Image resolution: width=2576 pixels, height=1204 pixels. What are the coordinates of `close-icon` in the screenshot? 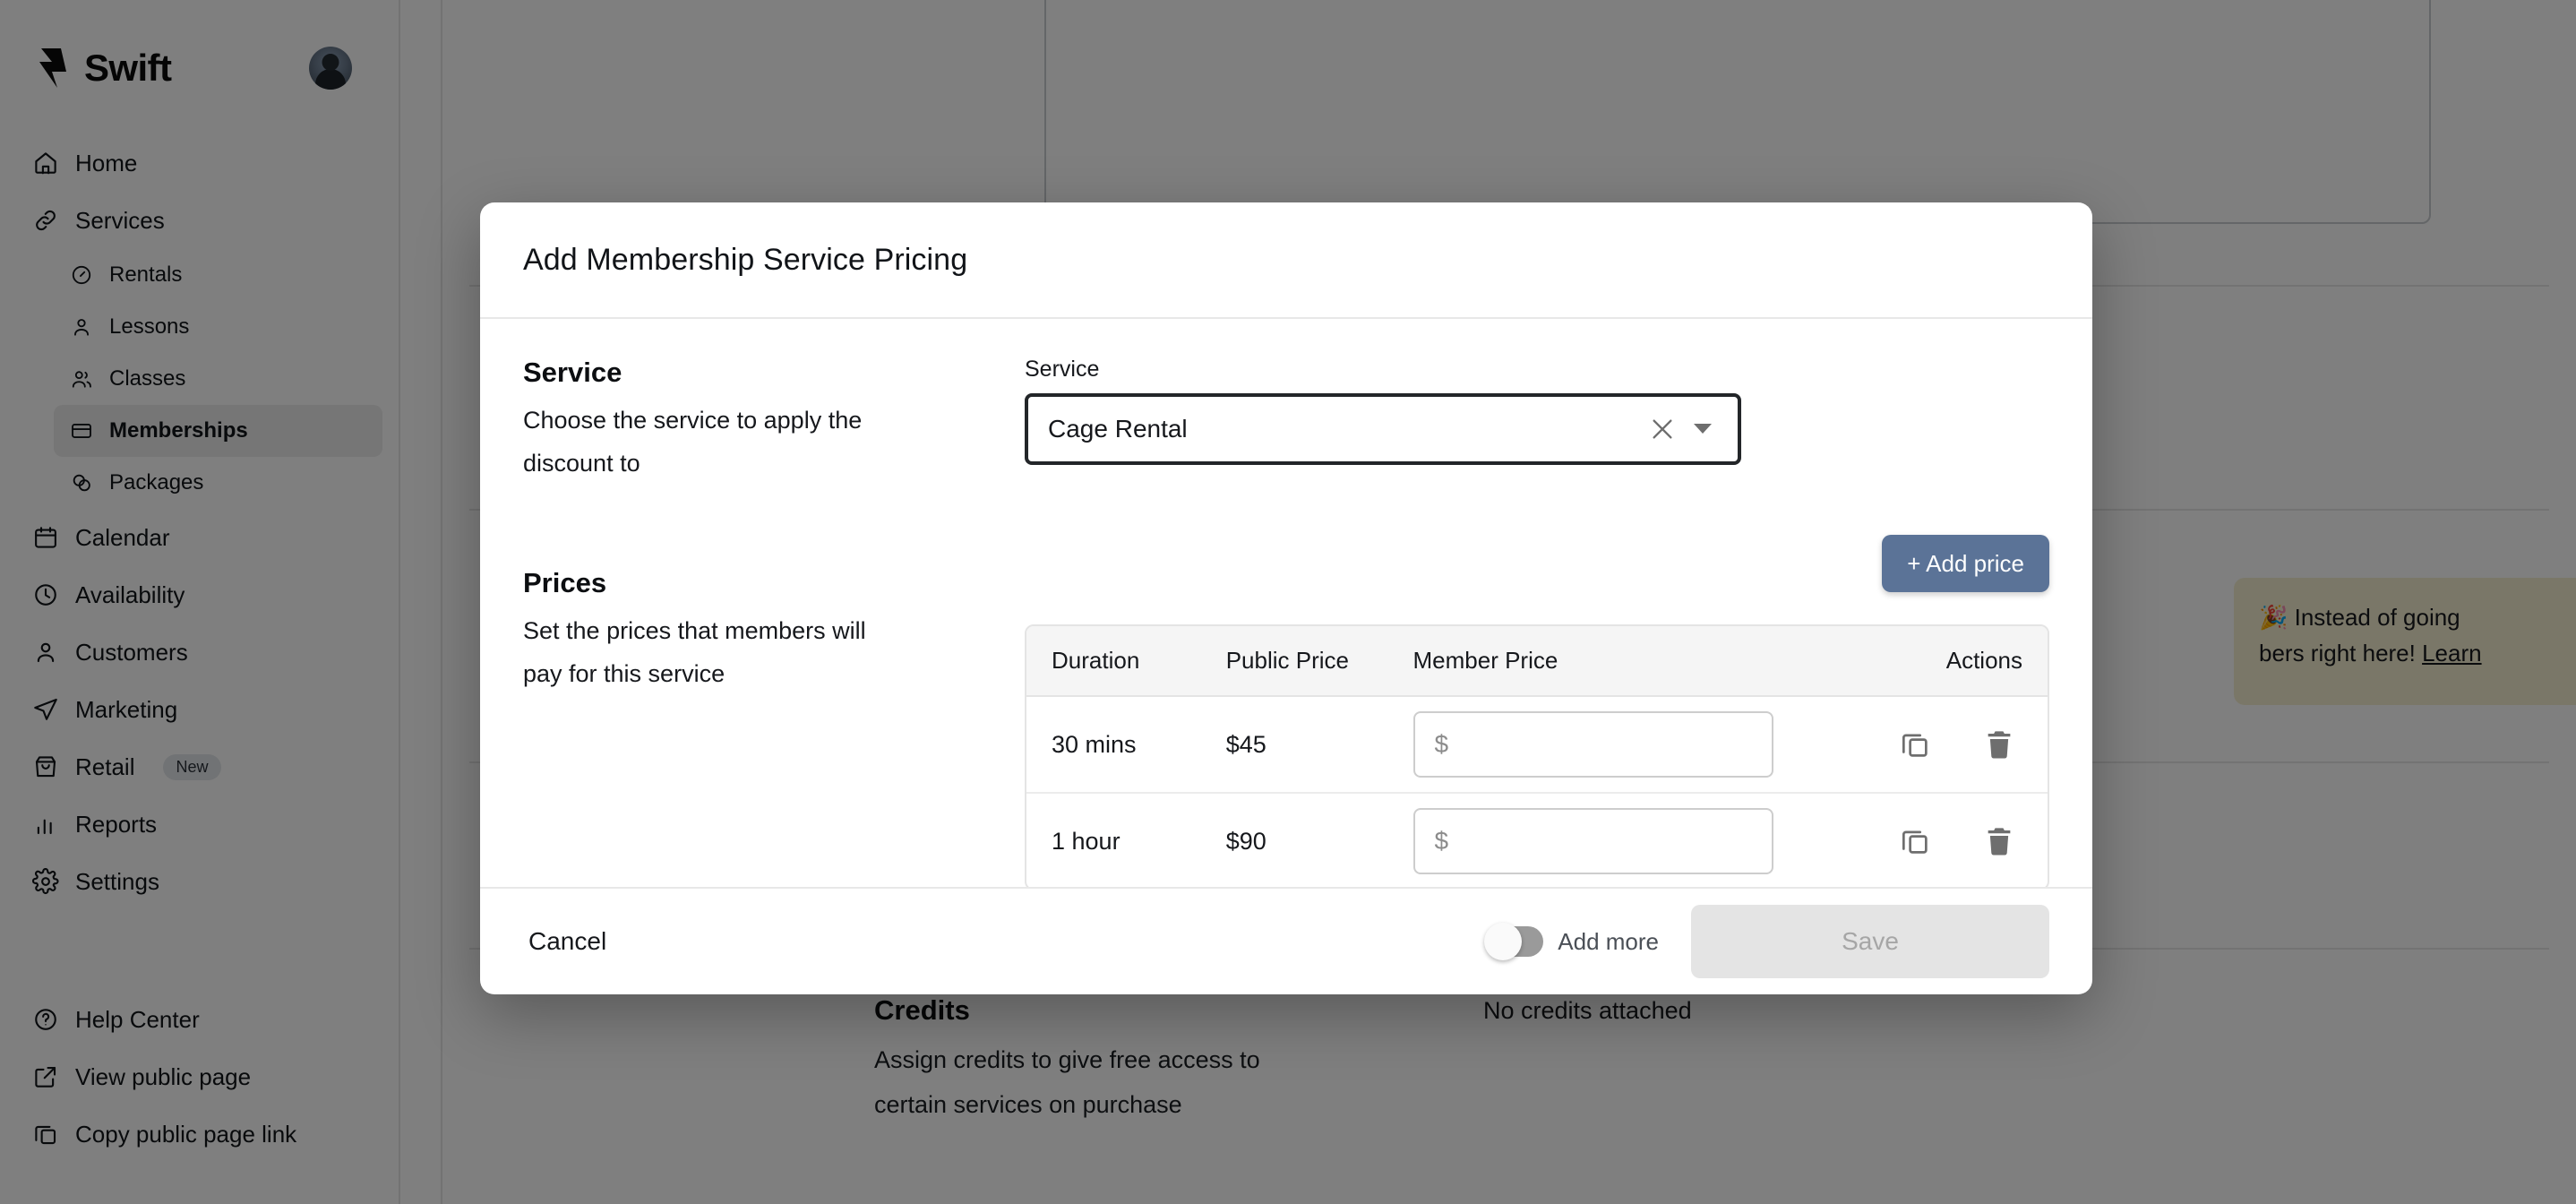 It's located at (1662, 429).